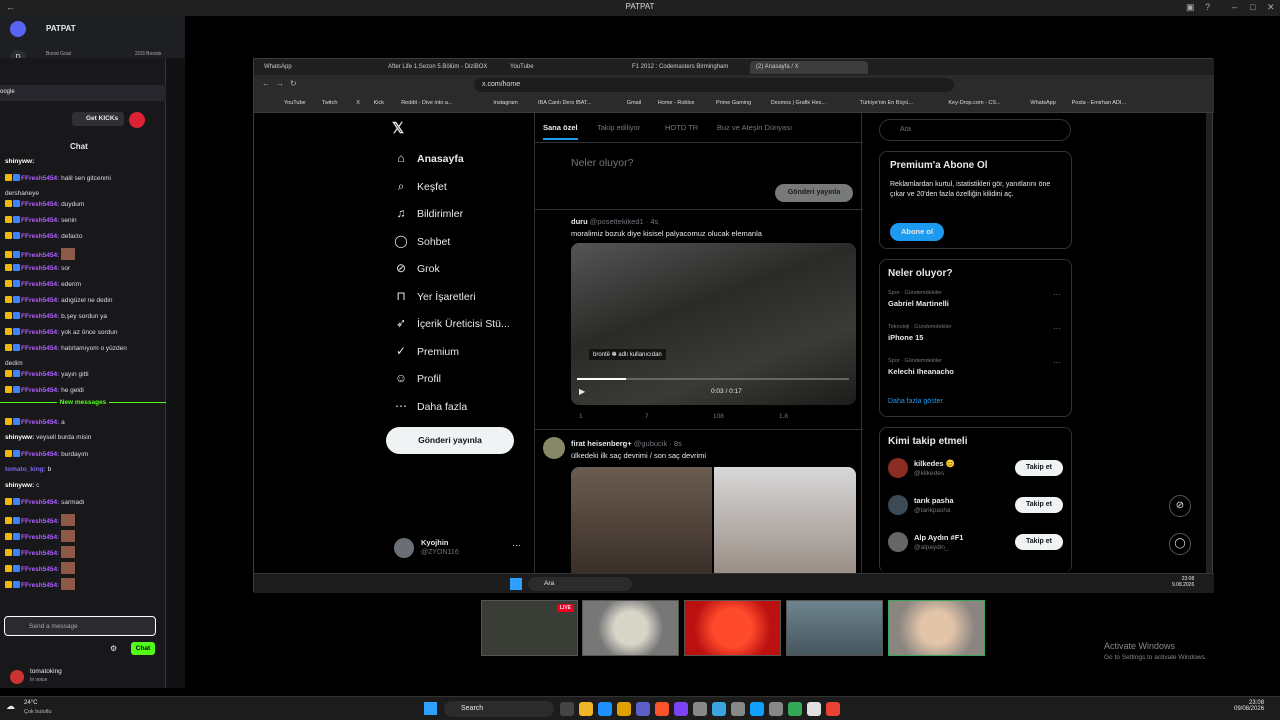  What do you see at coordinates (1039, 468) in the screenshot?
I see `follow-button: Takip et` at bounding box center [1039, 468].